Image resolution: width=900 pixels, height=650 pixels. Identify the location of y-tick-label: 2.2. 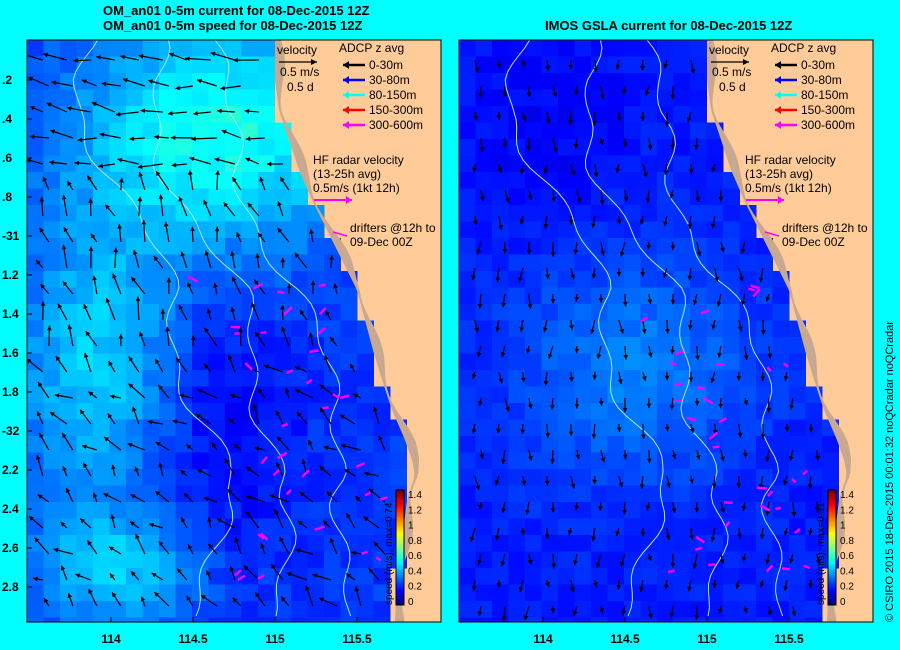
(10, 470).